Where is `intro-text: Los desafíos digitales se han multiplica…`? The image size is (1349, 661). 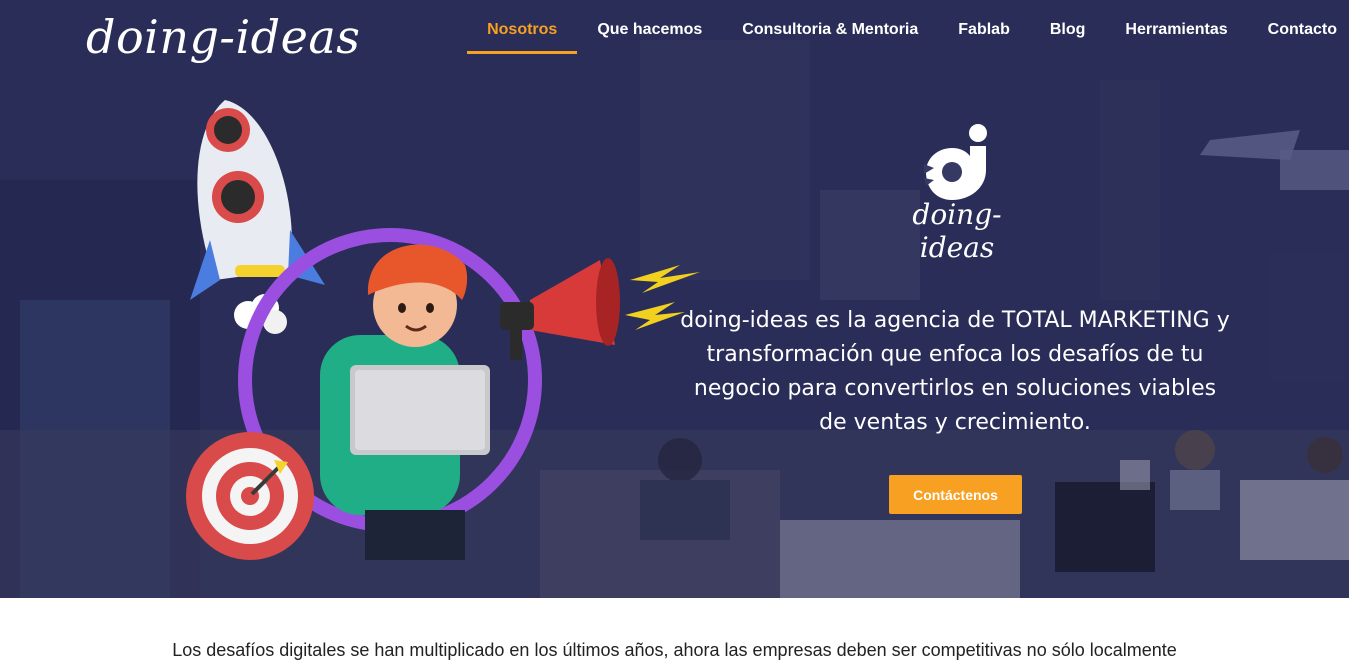 intro-text: Los desafíos digitales se han multiplica… is located at coordinates (674, 650).